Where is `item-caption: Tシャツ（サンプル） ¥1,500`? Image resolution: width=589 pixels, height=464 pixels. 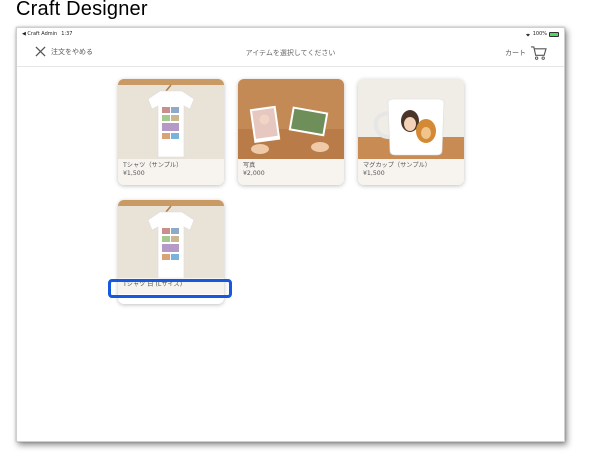 item-caption: Tシャツ（サンプル） ¥1,500 is located at coordinates (171, 172).